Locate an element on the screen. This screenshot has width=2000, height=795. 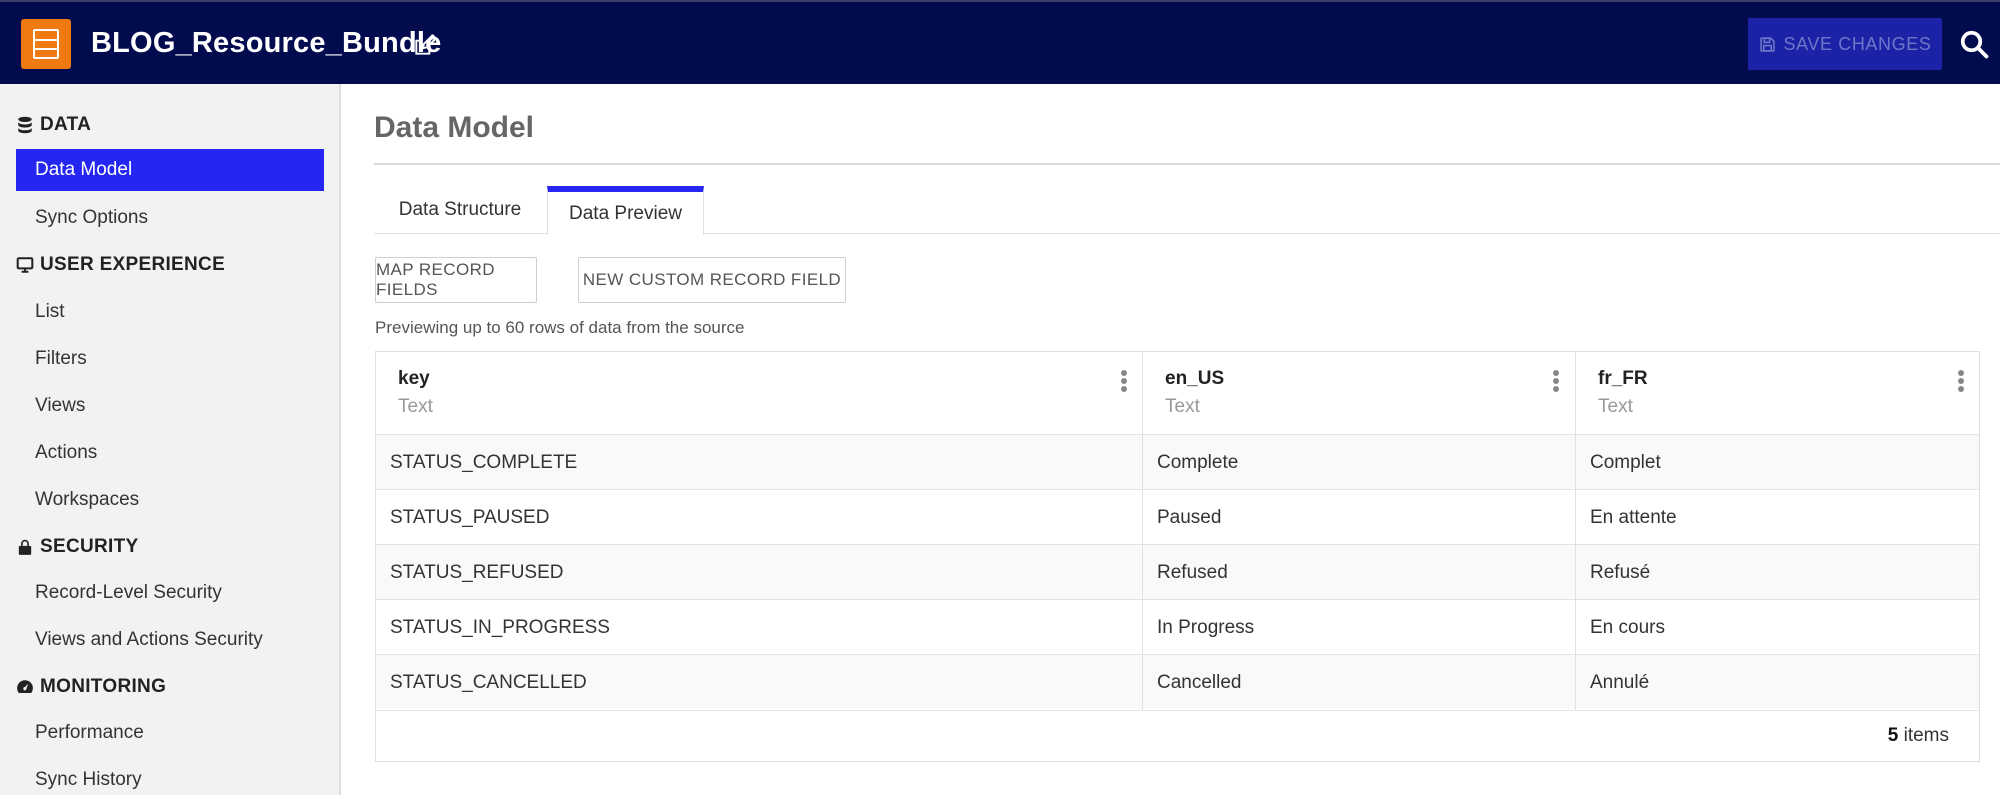
app-title: BLOG_Resource_Bundle is located at coordinates (266, 43).